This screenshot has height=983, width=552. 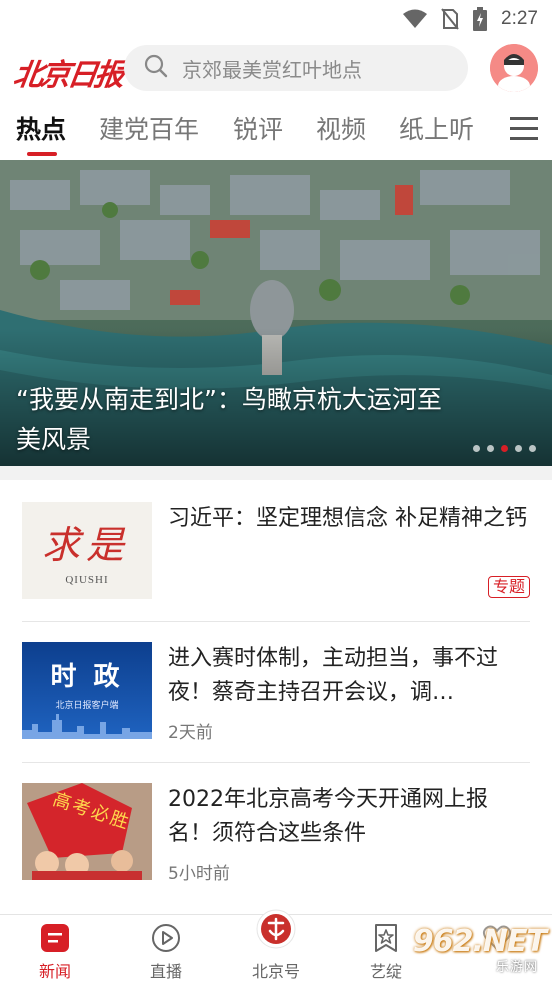 What do you see at coordinates (55, 938) in the screenshot?
I see `news-icon` at bounding box center [55, 938].